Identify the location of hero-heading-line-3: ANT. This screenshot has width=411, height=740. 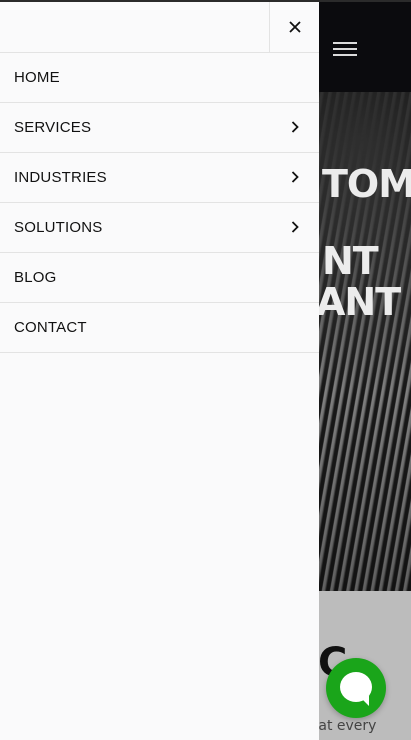
(358, 302).